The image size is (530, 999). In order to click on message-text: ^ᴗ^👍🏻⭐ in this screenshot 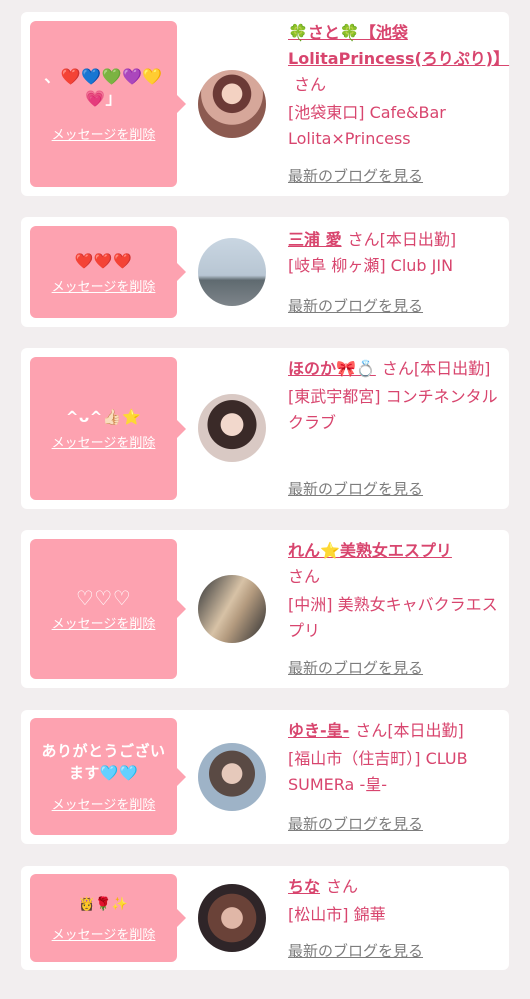, I will do `click(103, 417)`.